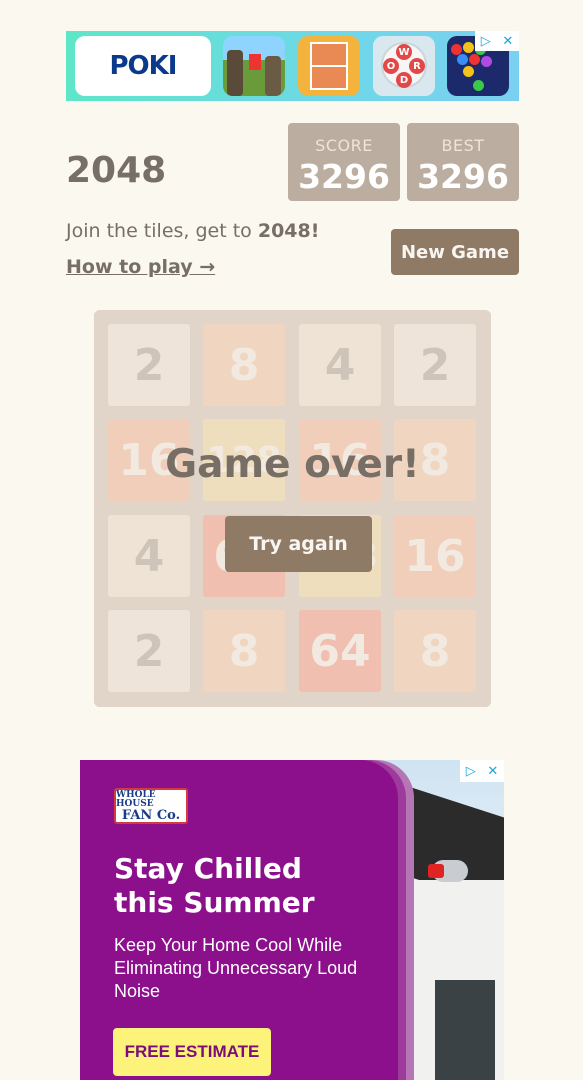  I want to click on ad-game-thumbnail-tennis, so click(329, 66).